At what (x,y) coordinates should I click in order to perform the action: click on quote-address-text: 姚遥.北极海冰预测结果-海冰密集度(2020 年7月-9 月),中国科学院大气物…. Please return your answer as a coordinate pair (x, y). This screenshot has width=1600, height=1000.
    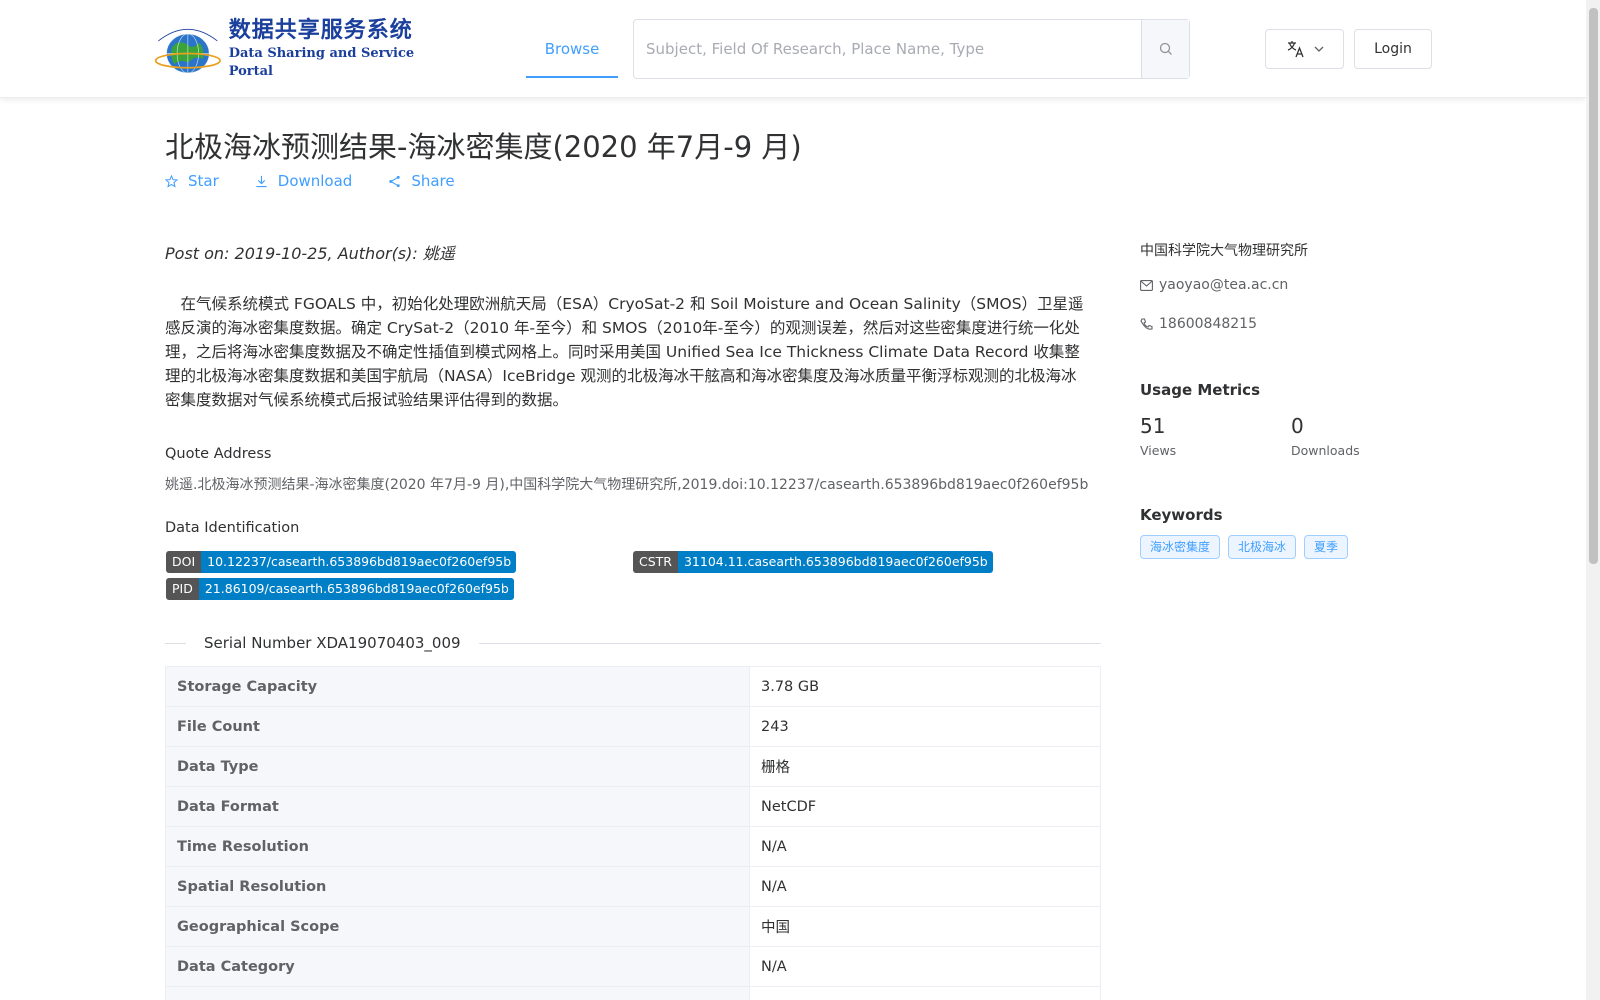
    Looking at the image, I should click on (627, 485).